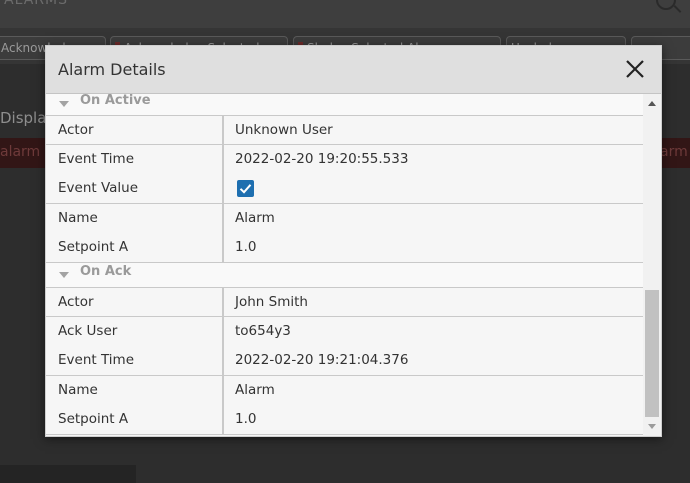  What do you see at coordinates (106, 271) in the screenshot?
I see `section-label: On Ack` at bounding box center [106, 271].